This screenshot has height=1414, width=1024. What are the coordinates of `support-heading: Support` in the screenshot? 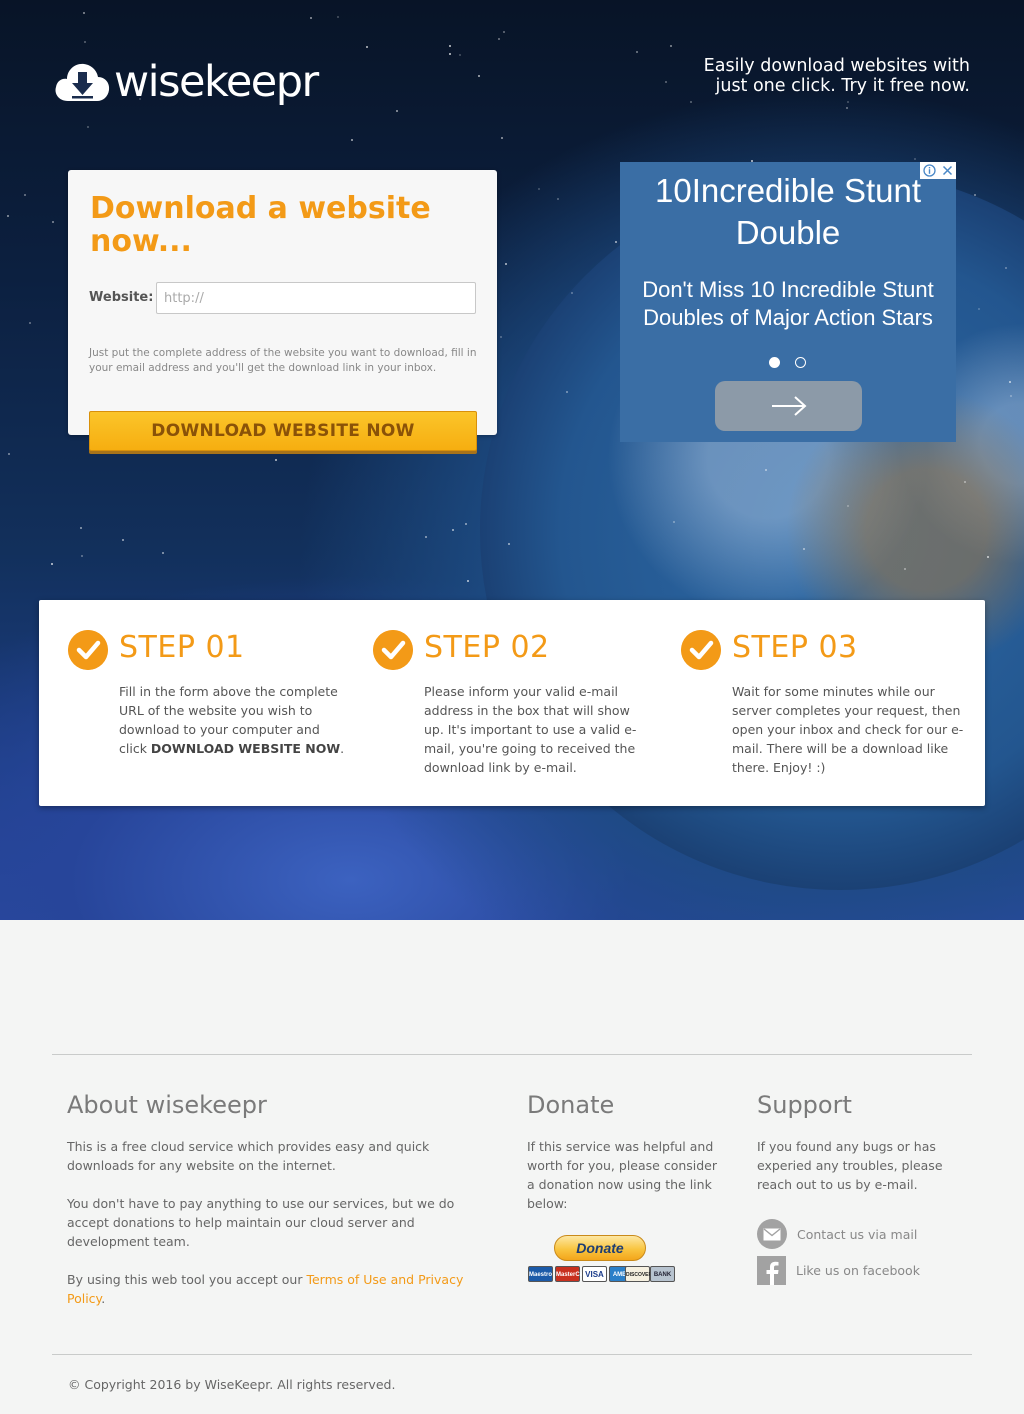 It's located at (804, 1105).